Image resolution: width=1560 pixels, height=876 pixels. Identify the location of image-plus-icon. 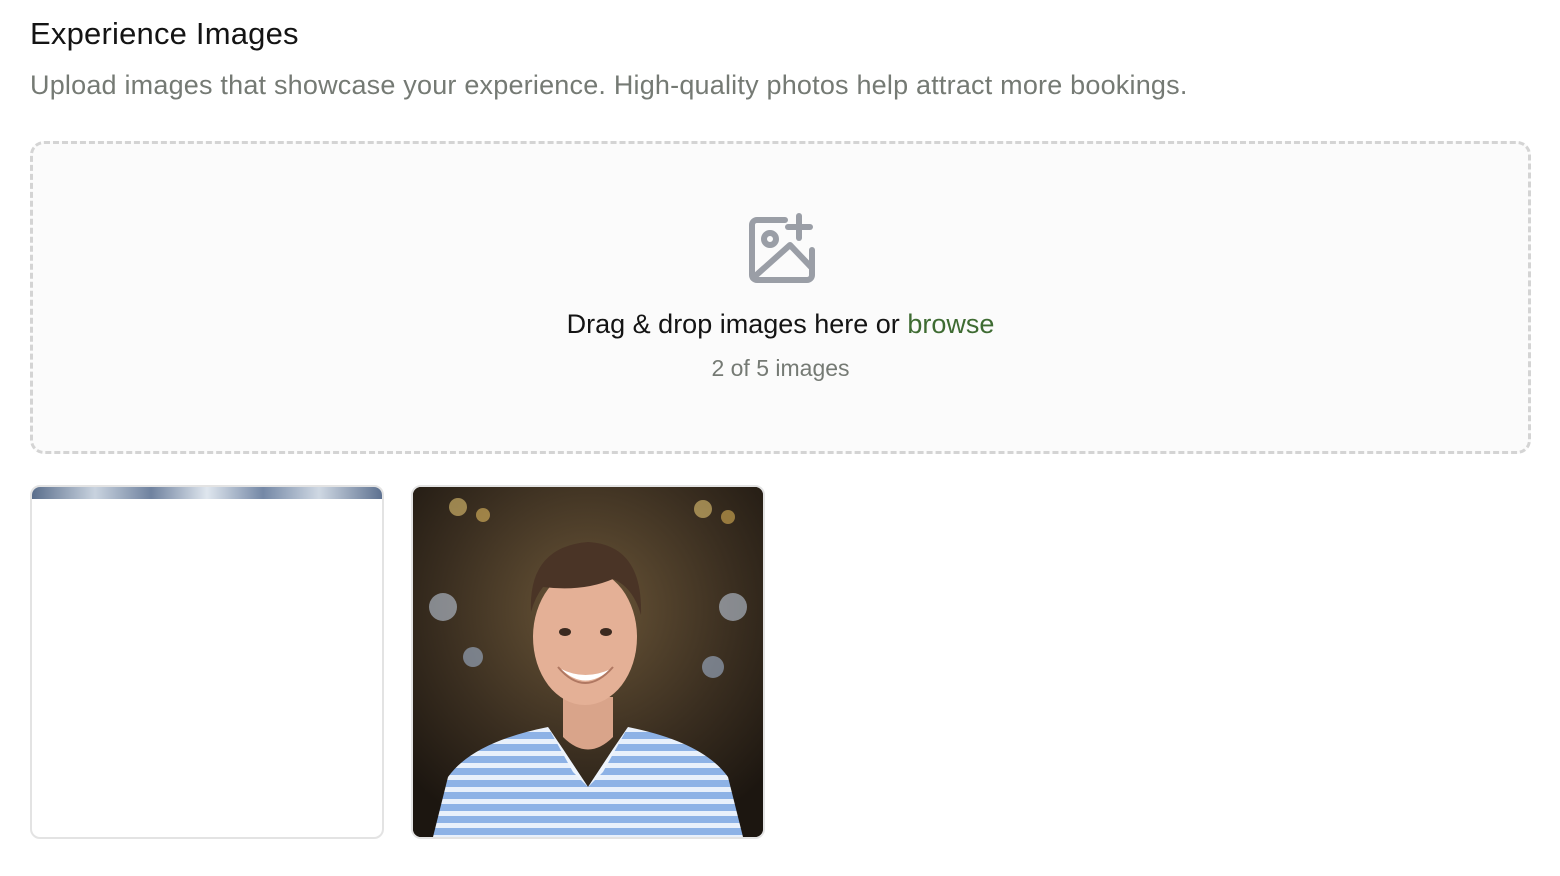
(782, 248).